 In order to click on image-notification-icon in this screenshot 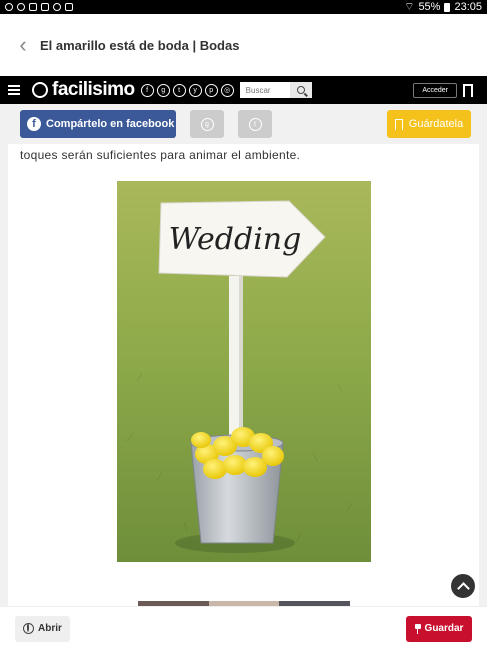, I will do `click(33, 7)`.